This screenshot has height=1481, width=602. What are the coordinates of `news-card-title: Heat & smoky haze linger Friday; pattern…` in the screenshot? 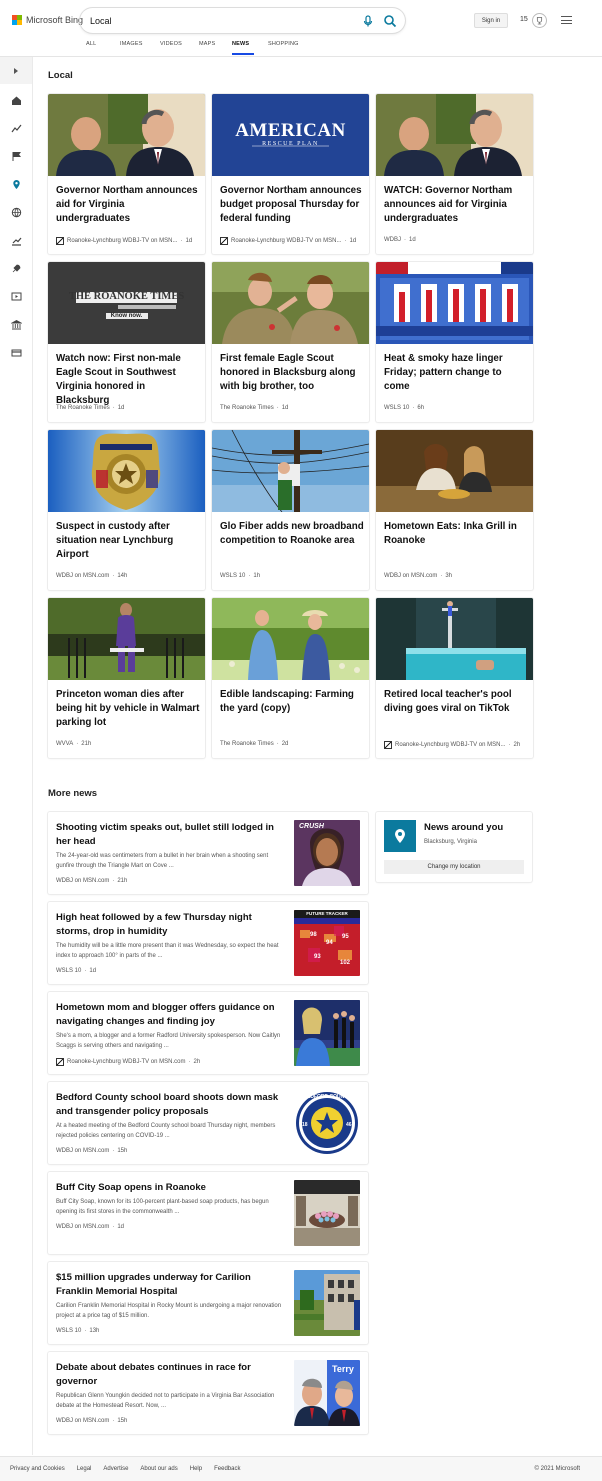 It's located at (456, 373).